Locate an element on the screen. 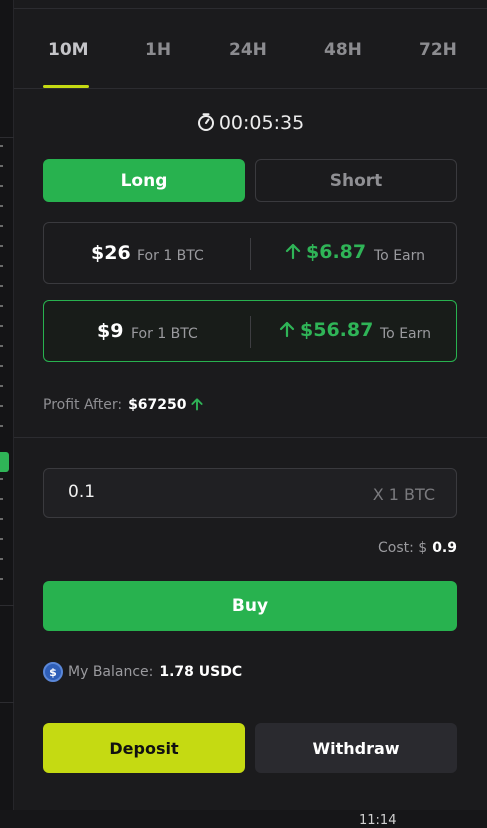 This screenshot has width=487, height=828. withdraw-button: Withdraw is located at coordinates (356, 748).